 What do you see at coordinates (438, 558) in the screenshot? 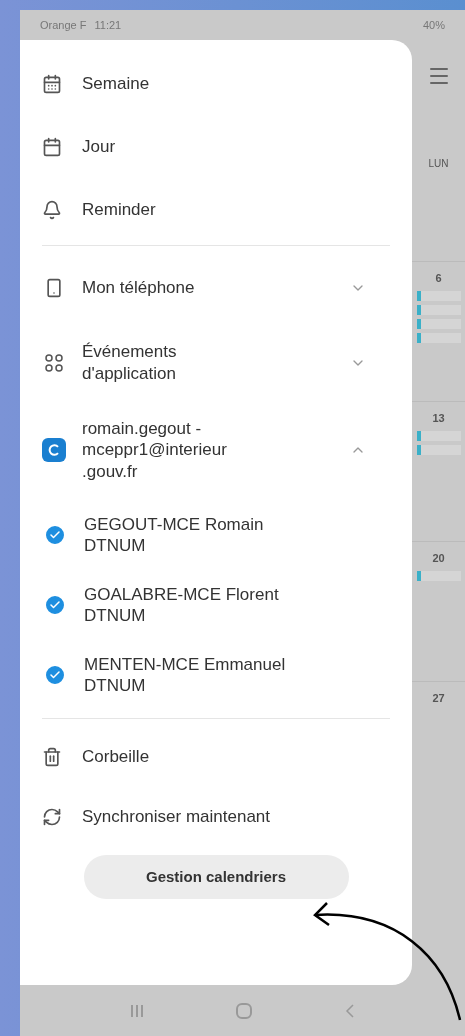
I see `date-number: 20` at bounding box center [438, 558].